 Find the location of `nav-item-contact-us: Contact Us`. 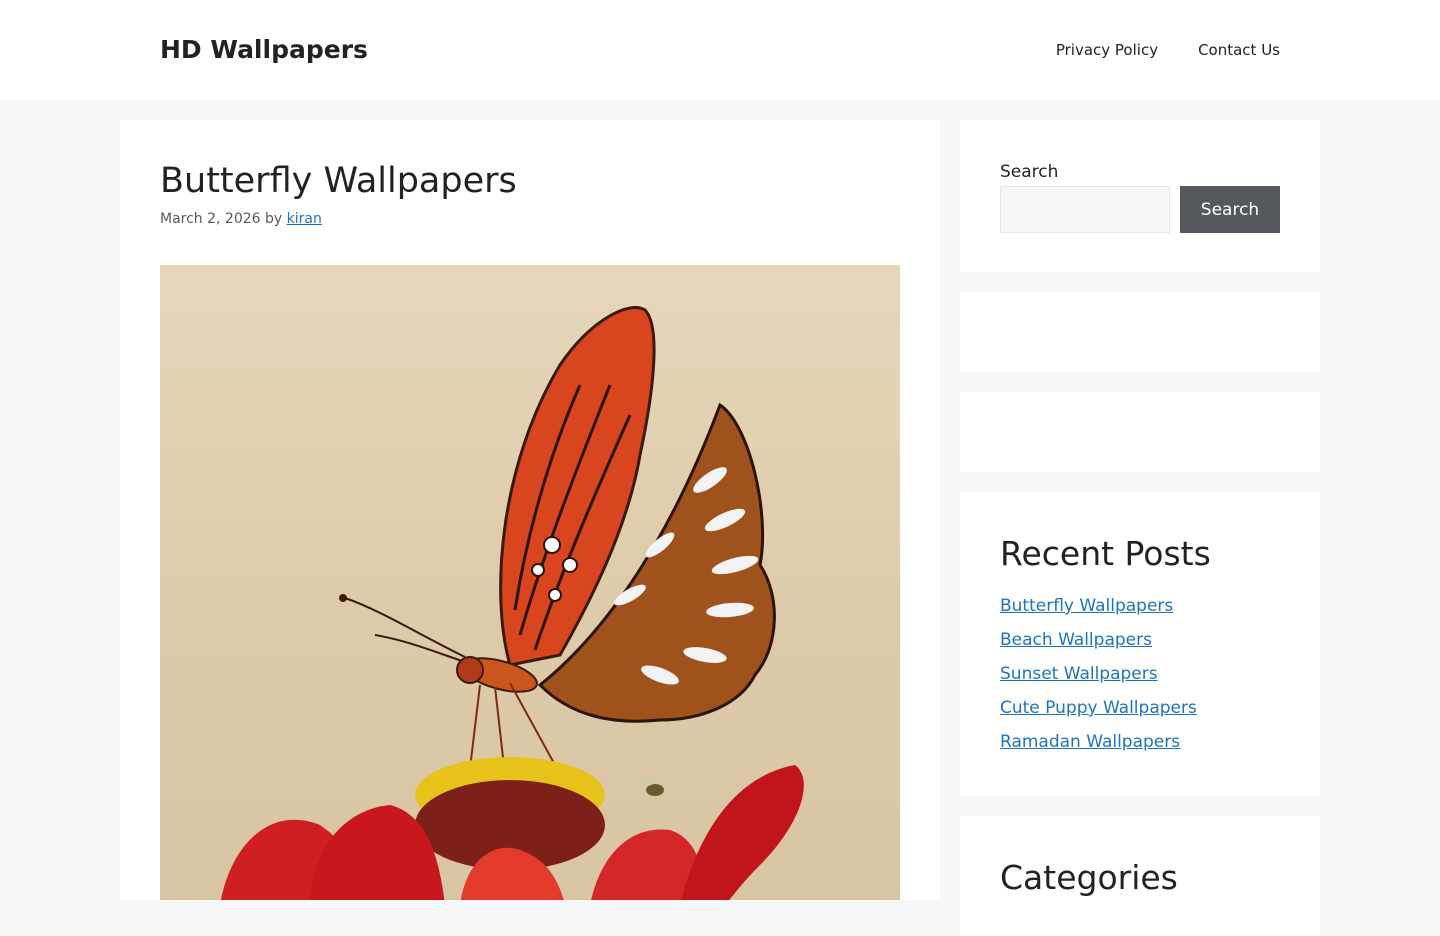

nav-item-contact-us: Contact Us is located at coordinates (1239, 50).